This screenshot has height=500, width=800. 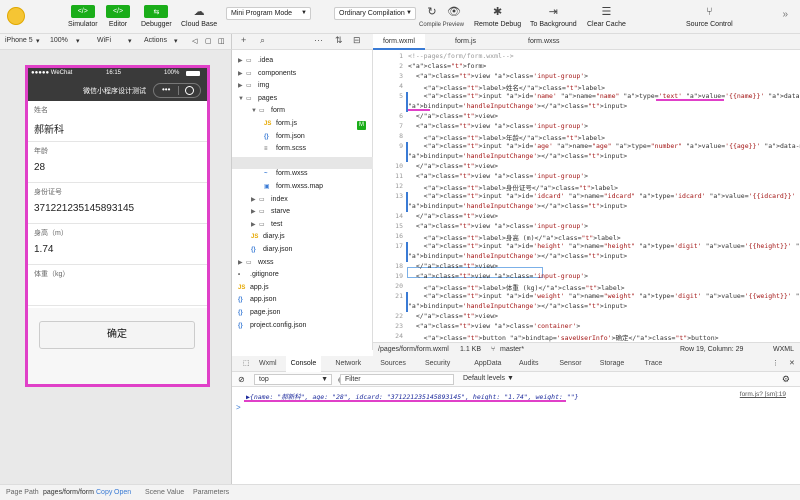 I want to click on tab-security: Security, so click(x=437, y=364).